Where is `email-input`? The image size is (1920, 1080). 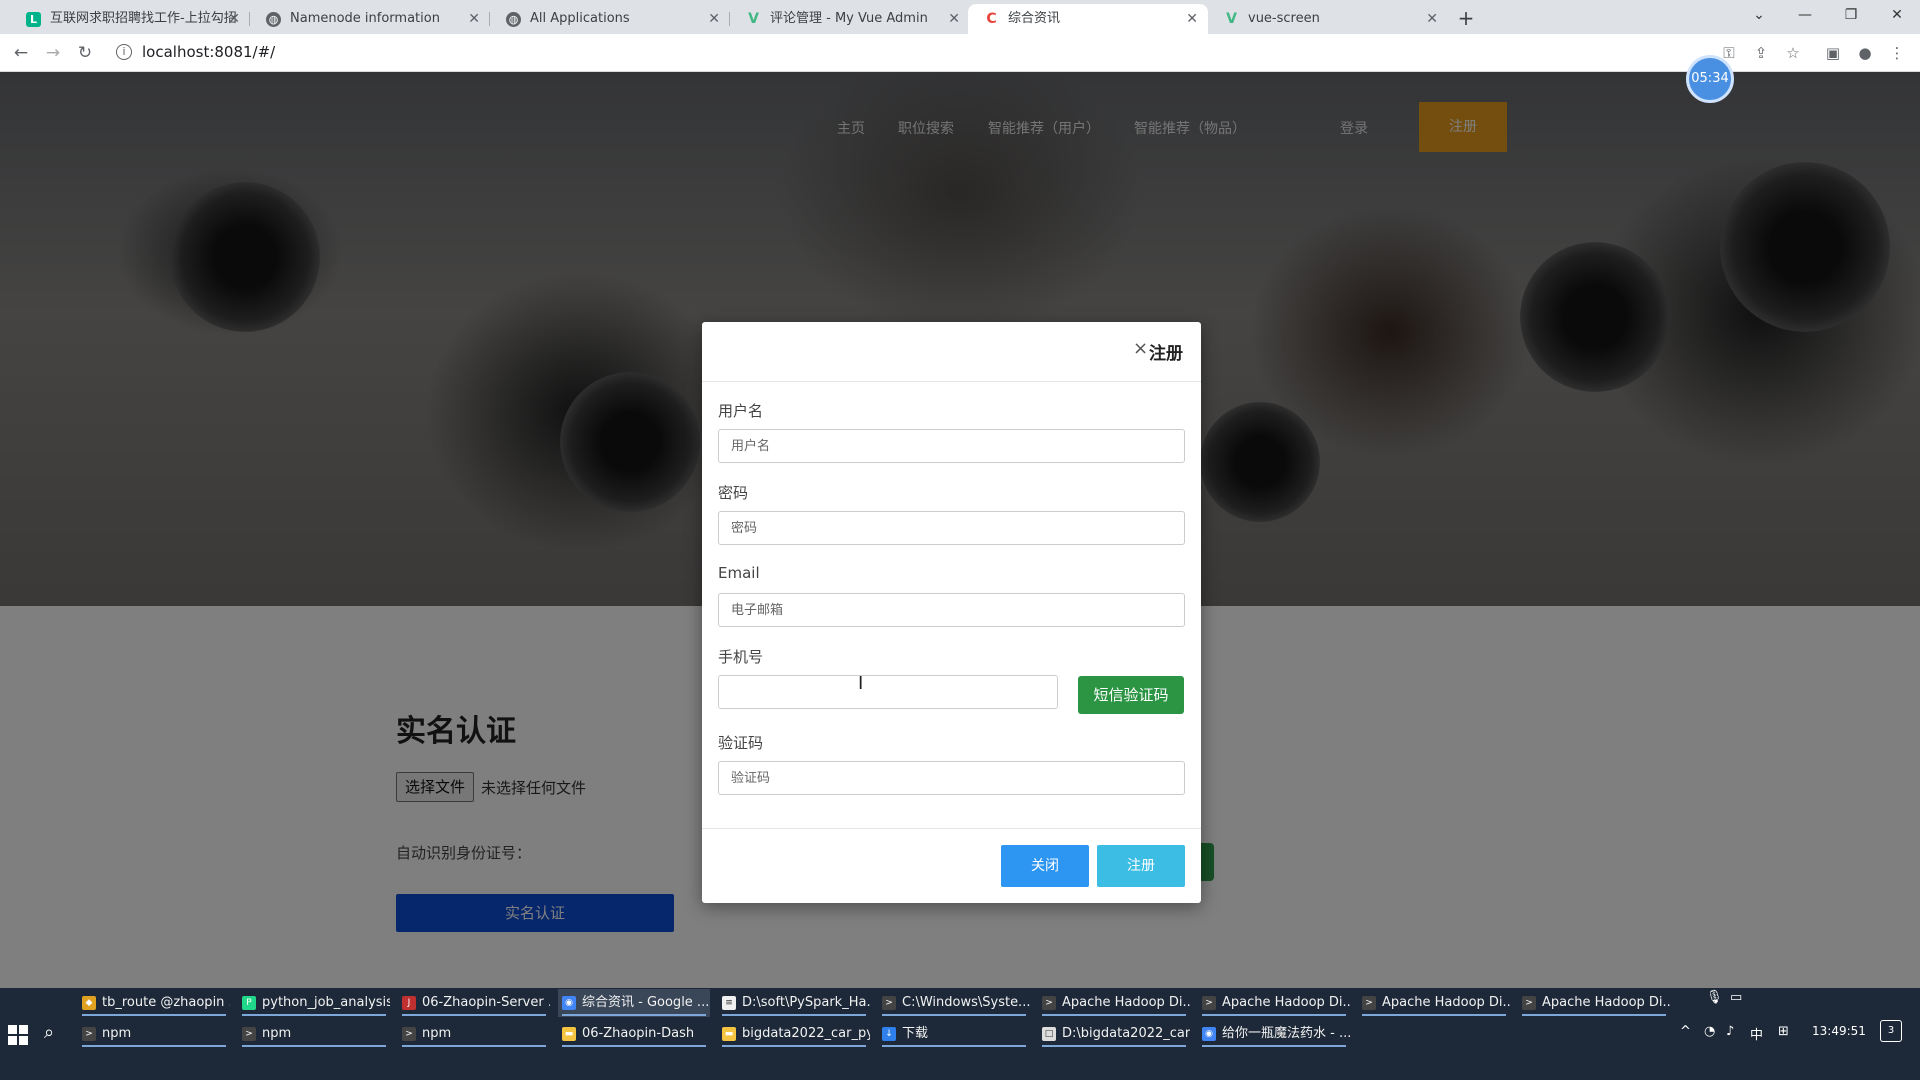 email-input is located at coordinates (951, 610).